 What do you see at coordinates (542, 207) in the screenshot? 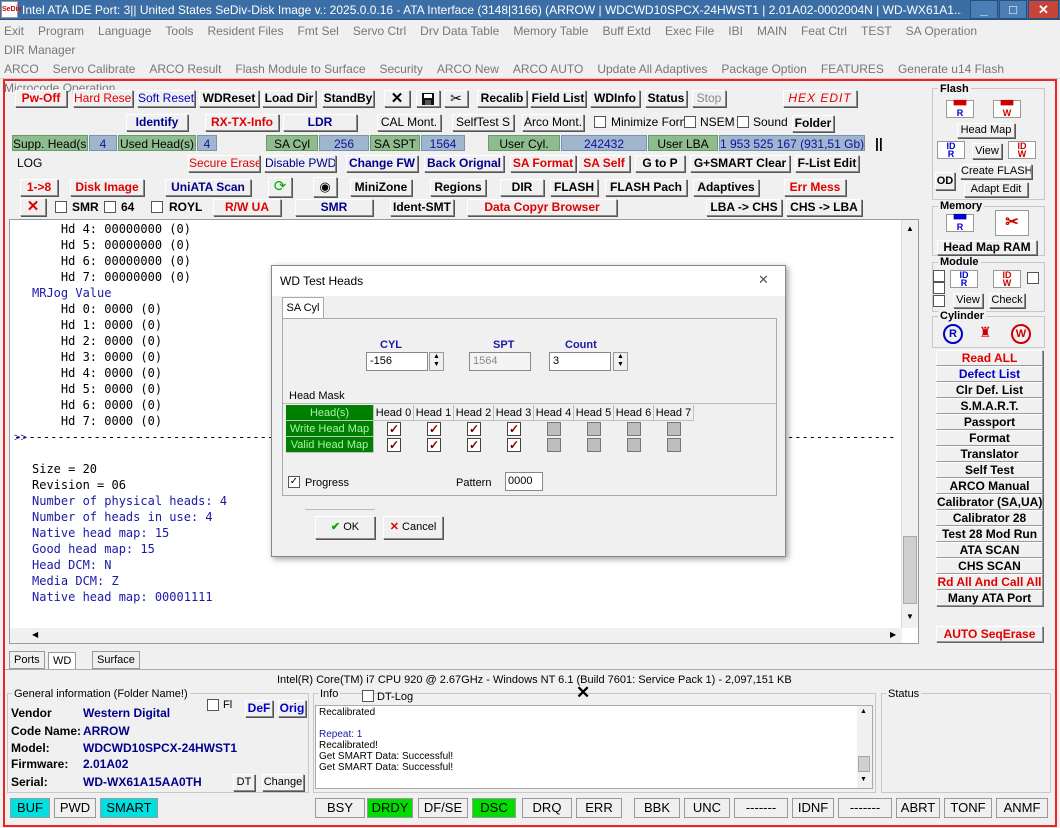
I see `data-copyr-browser-button: Data Copyr Browser` at bounding box center [542, 207].